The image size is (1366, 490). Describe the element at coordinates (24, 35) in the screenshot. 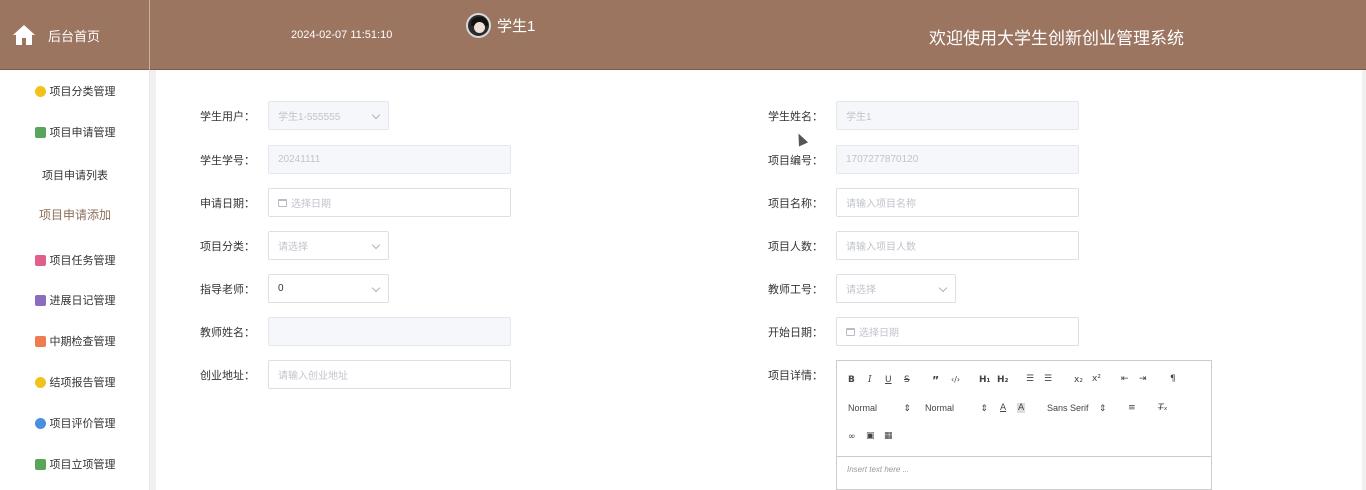

I see `home-icon` at that location.